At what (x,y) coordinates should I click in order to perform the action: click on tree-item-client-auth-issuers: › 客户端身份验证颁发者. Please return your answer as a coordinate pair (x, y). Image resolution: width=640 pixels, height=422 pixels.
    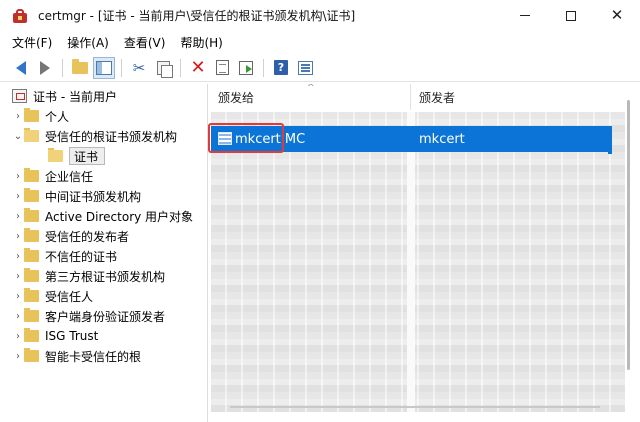
    Looking at the image, I should click on (88, 316).